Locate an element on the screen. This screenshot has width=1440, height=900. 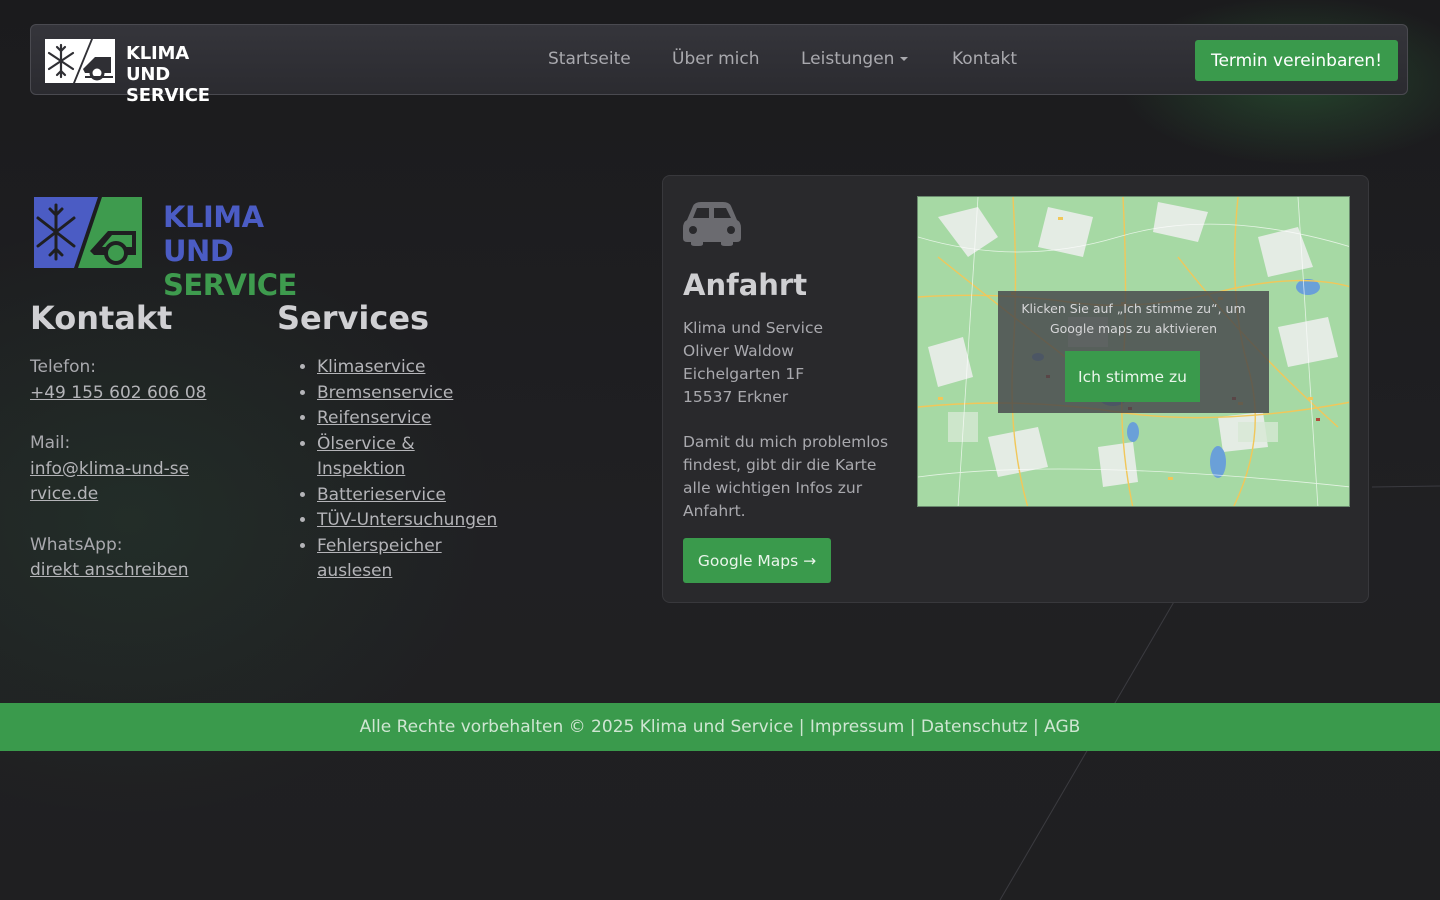
list-item: TÜV-Untersuchungen is located at coordinates (417, 521).